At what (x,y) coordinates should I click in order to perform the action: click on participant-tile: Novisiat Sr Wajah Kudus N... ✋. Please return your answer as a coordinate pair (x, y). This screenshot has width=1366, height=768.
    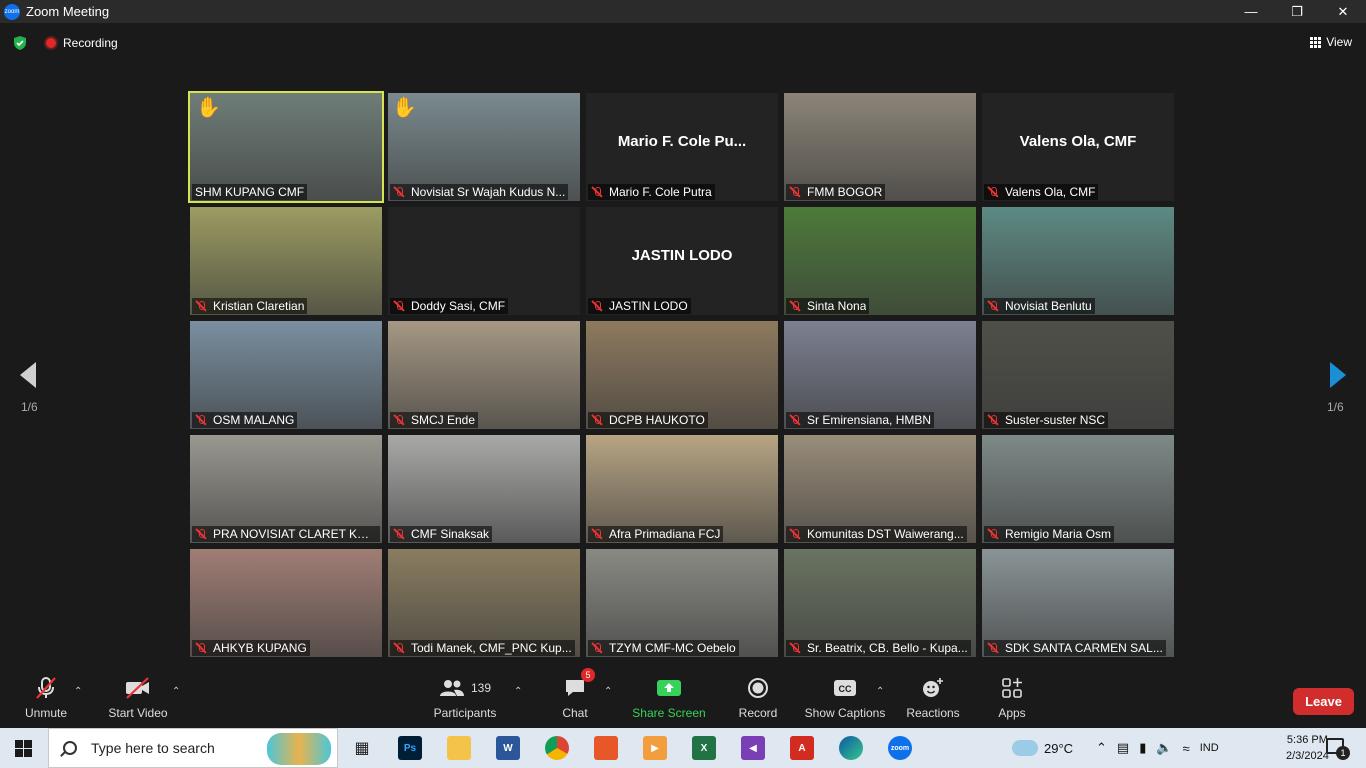
    Looking at the image, I should click on (484, 147).